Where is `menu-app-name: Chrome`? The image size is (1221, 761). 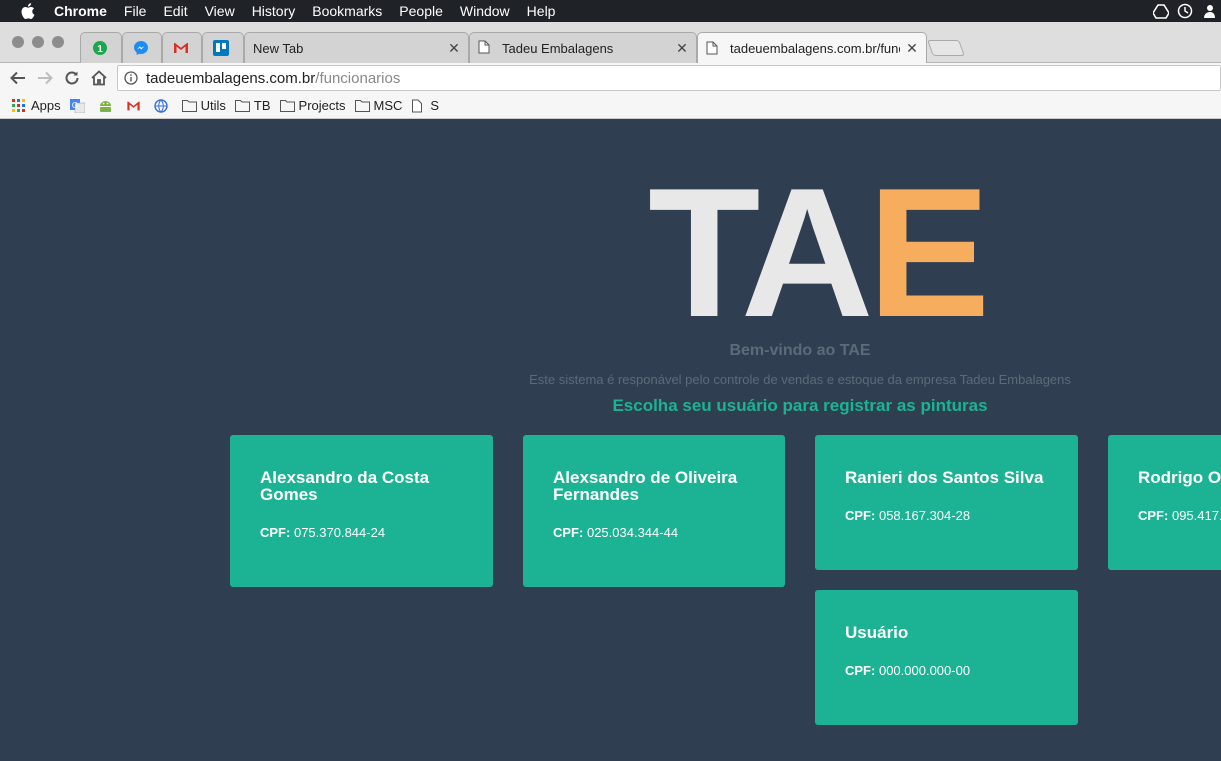 menu-app-name: Chrome is located at coordinates (80, 11).